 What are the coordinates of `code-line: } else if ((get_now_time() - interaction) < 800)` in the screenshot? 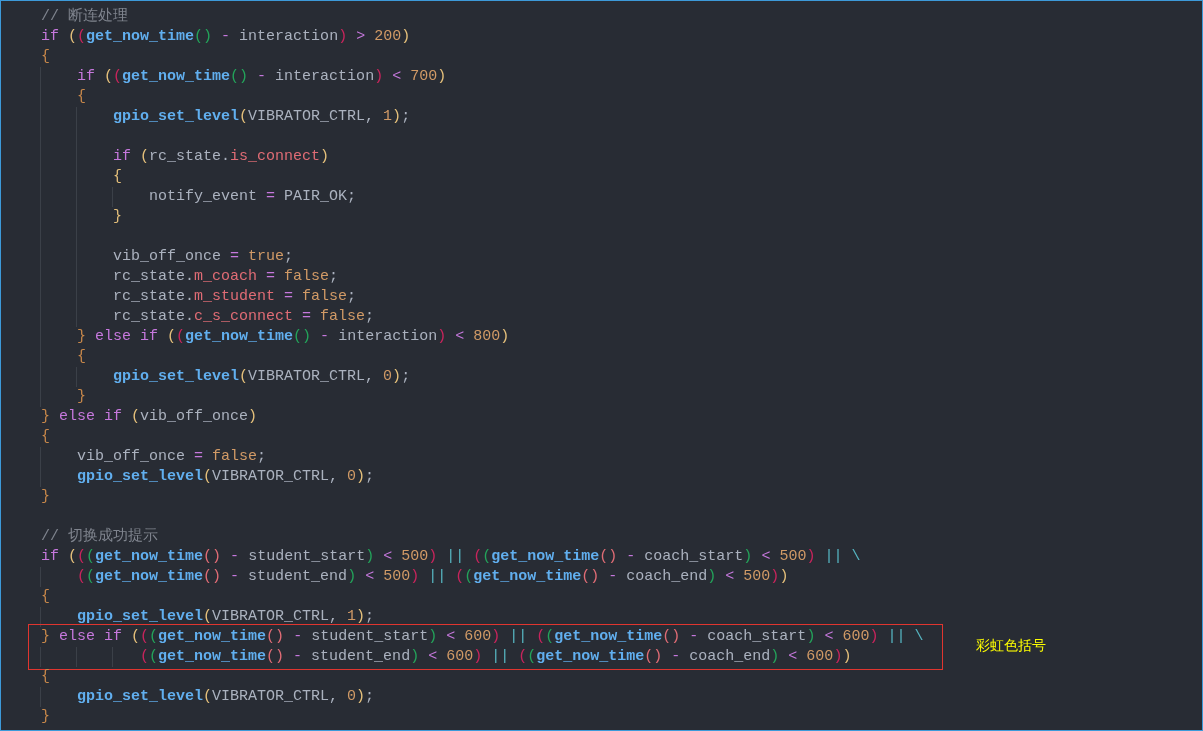 It's located at (293, 336).